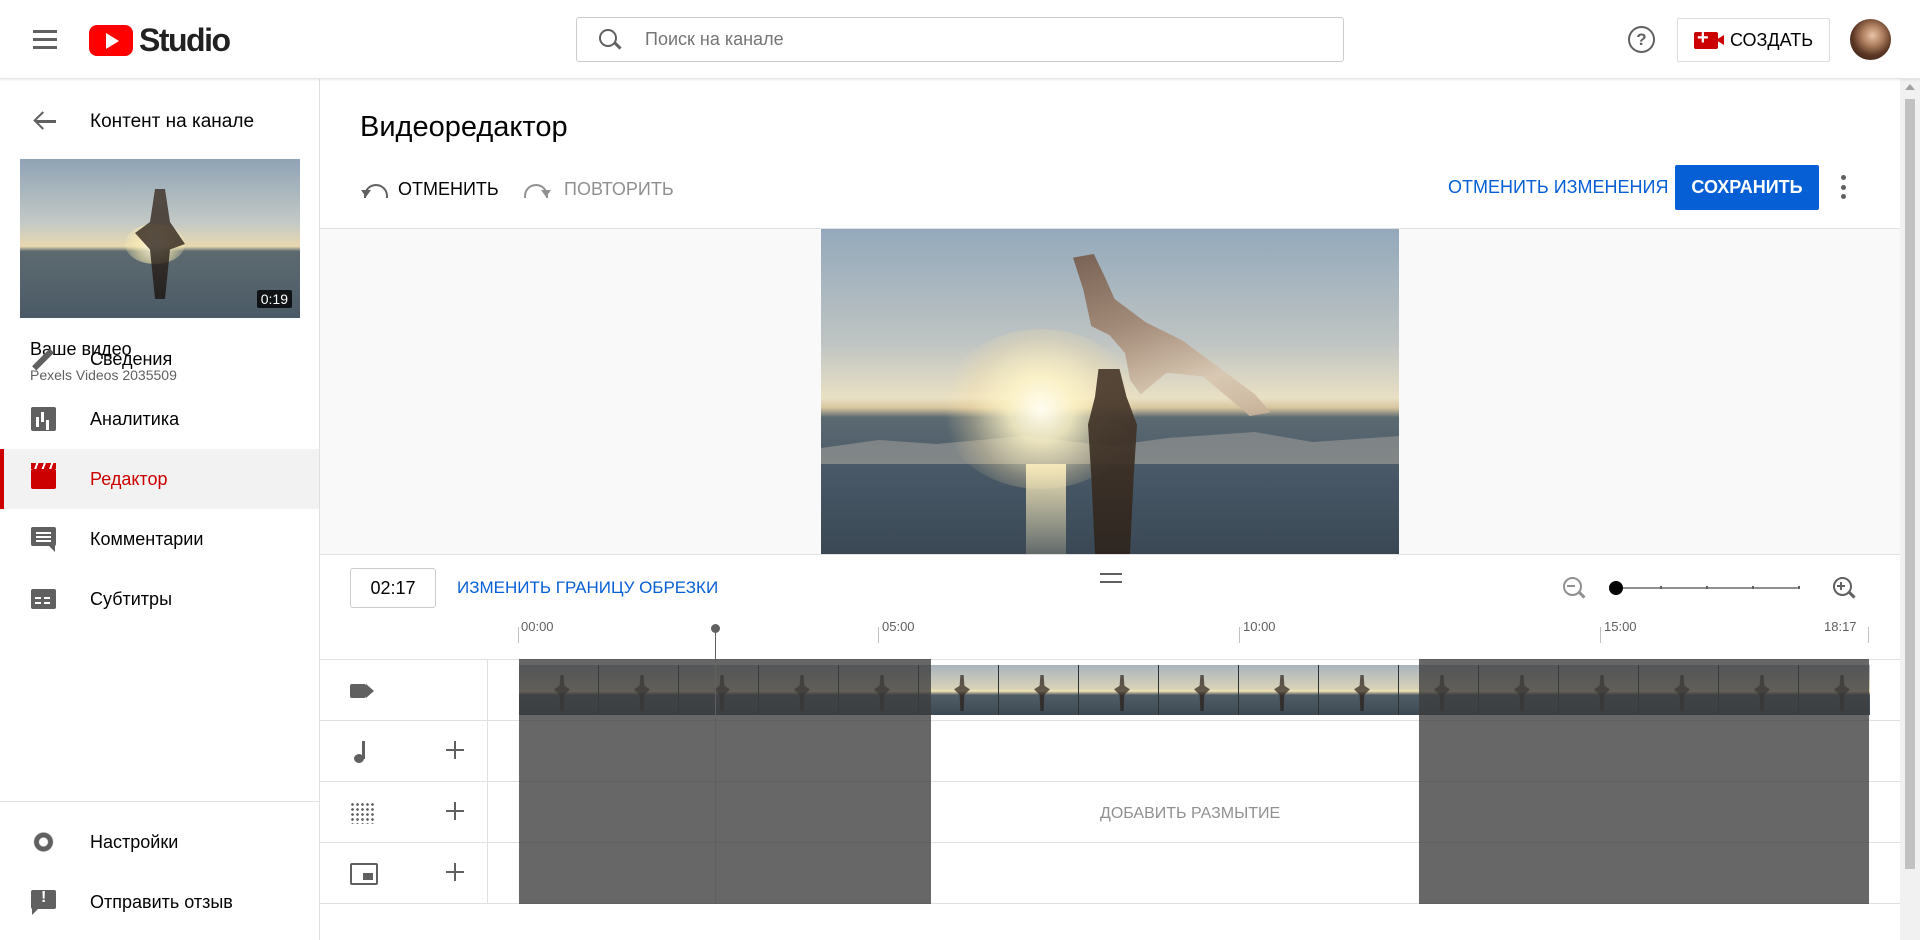 The image size is (1920, 940). I want to click on thumbnail-duration: 0:19, so click(274, 299).